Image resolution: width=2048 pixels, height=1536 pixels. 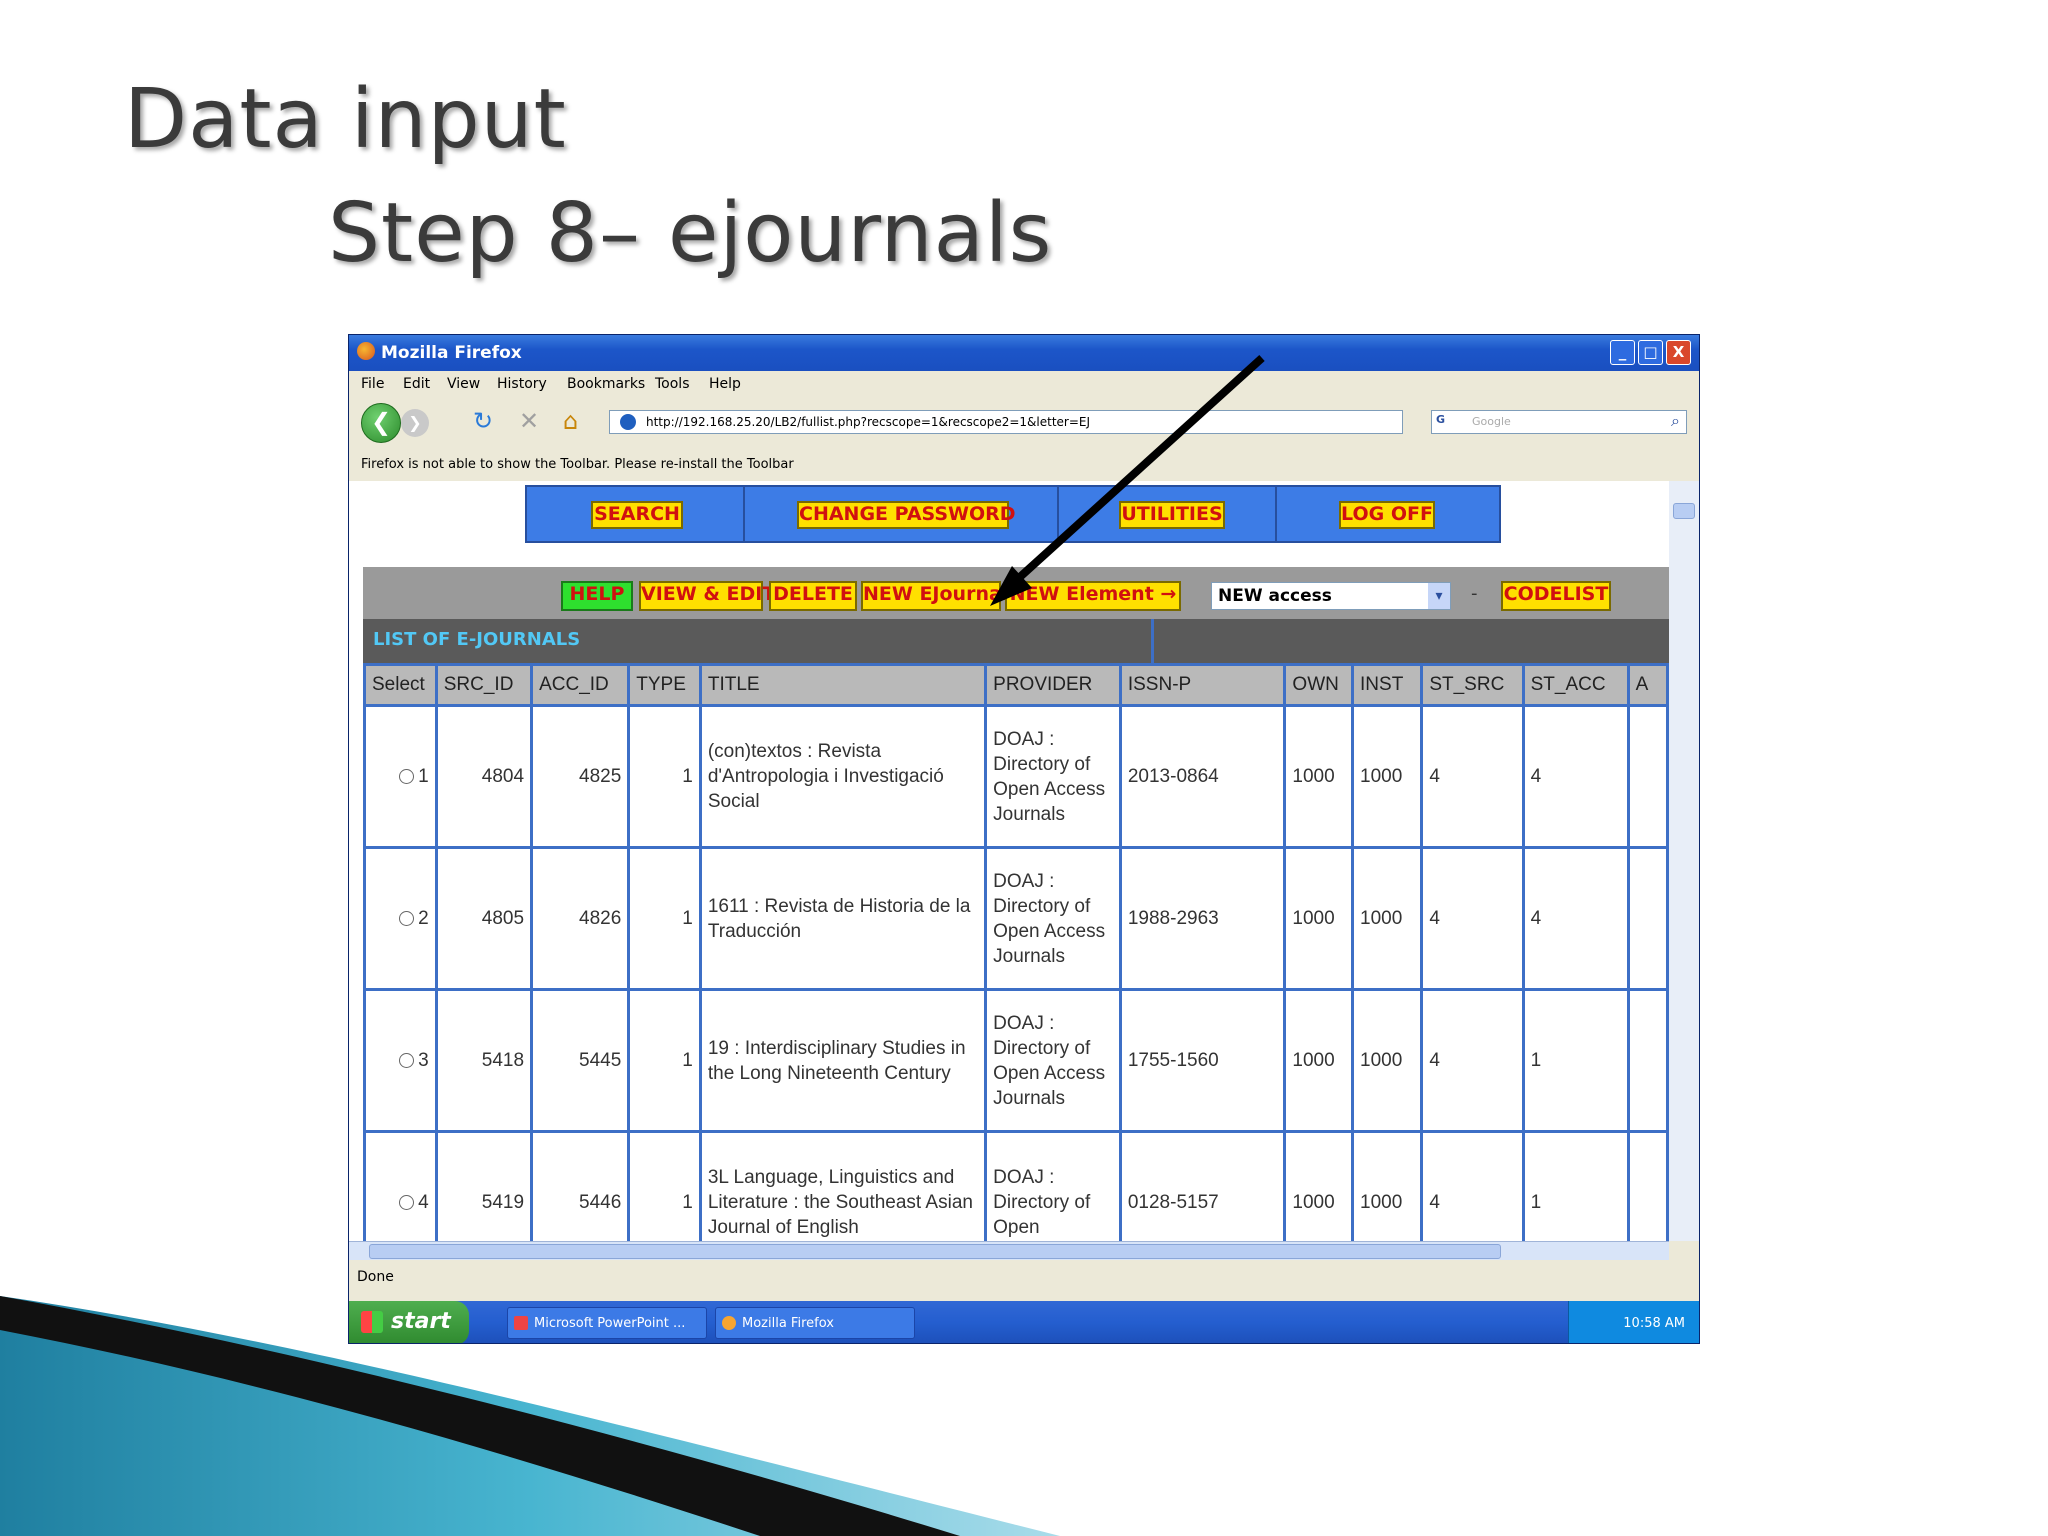 I want to click on delete-button: DELETE, so click(x=813, y=596).